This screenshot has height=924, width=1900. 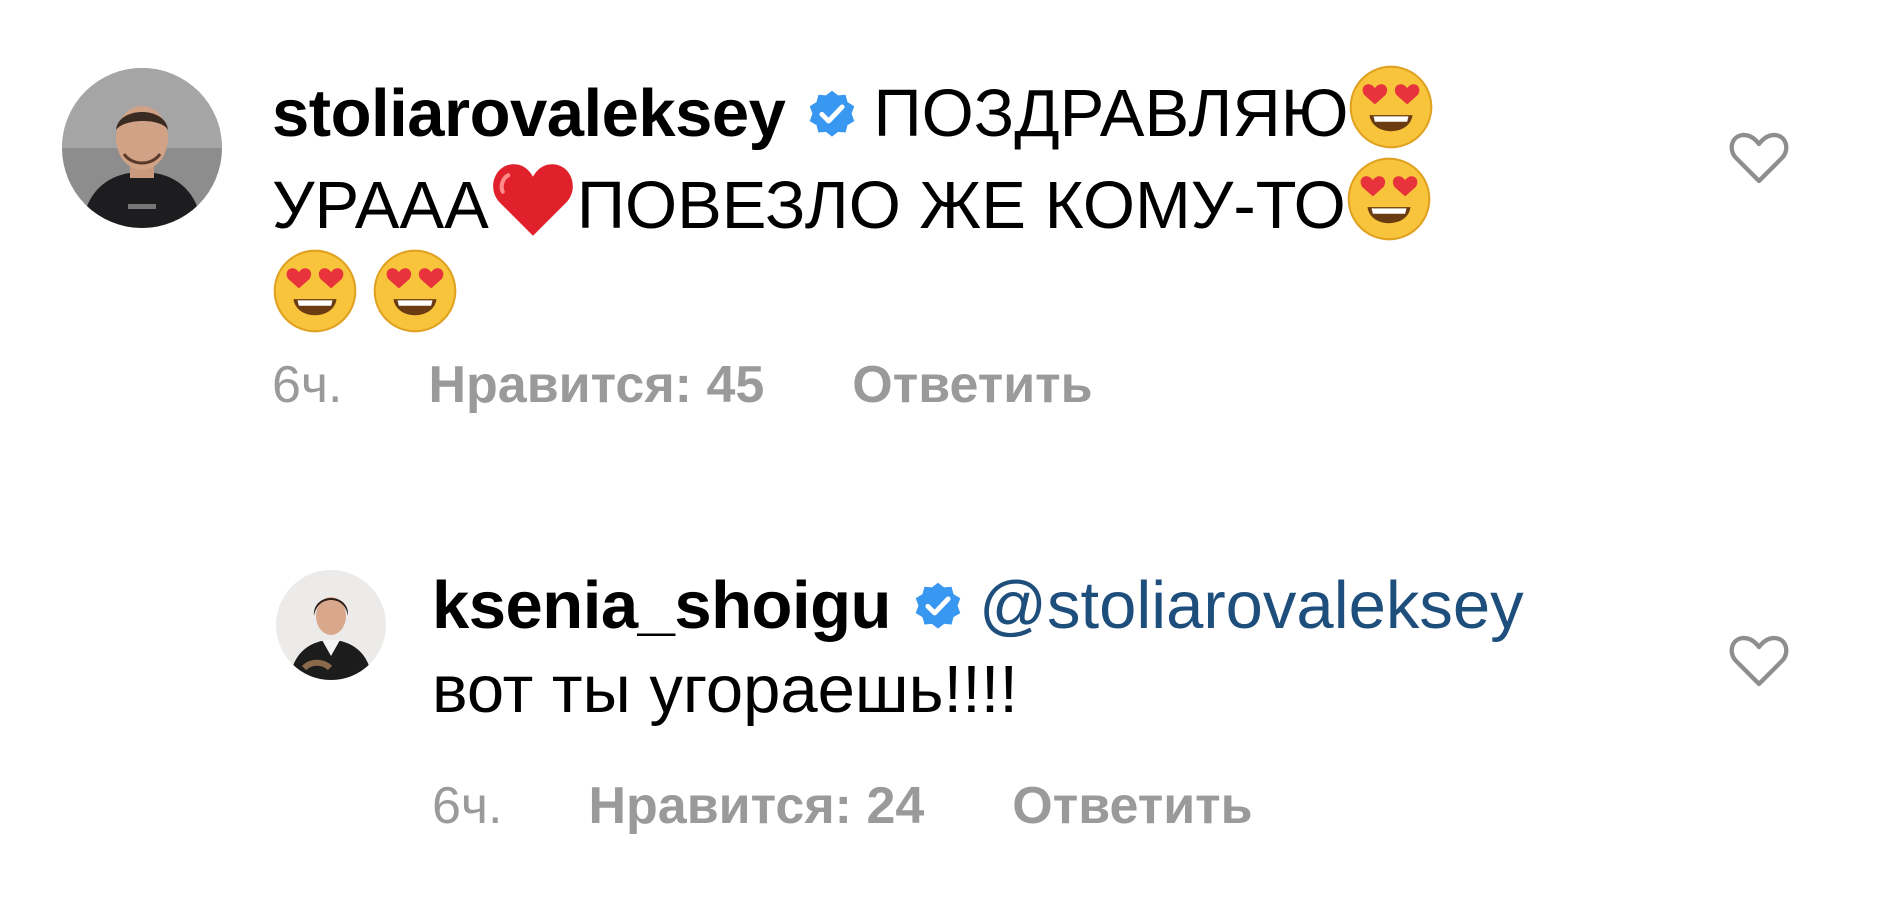 I want to click on comment-line-1: stoliarovaleksey ПОЗДРАВЛЯЮ, so click(x=853, y=110).